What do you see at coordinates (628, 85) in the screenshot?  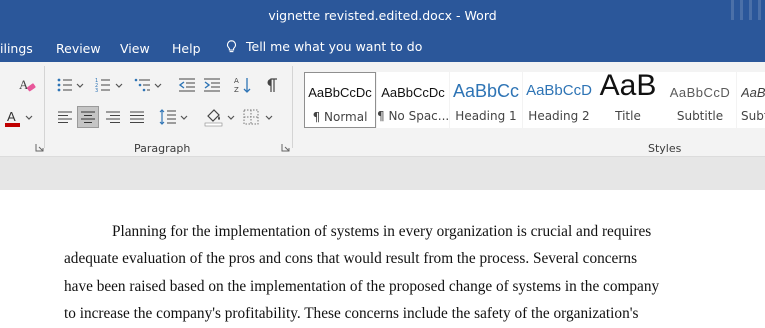 I see `style-preview: AaB` at bounding box center [628, 85].